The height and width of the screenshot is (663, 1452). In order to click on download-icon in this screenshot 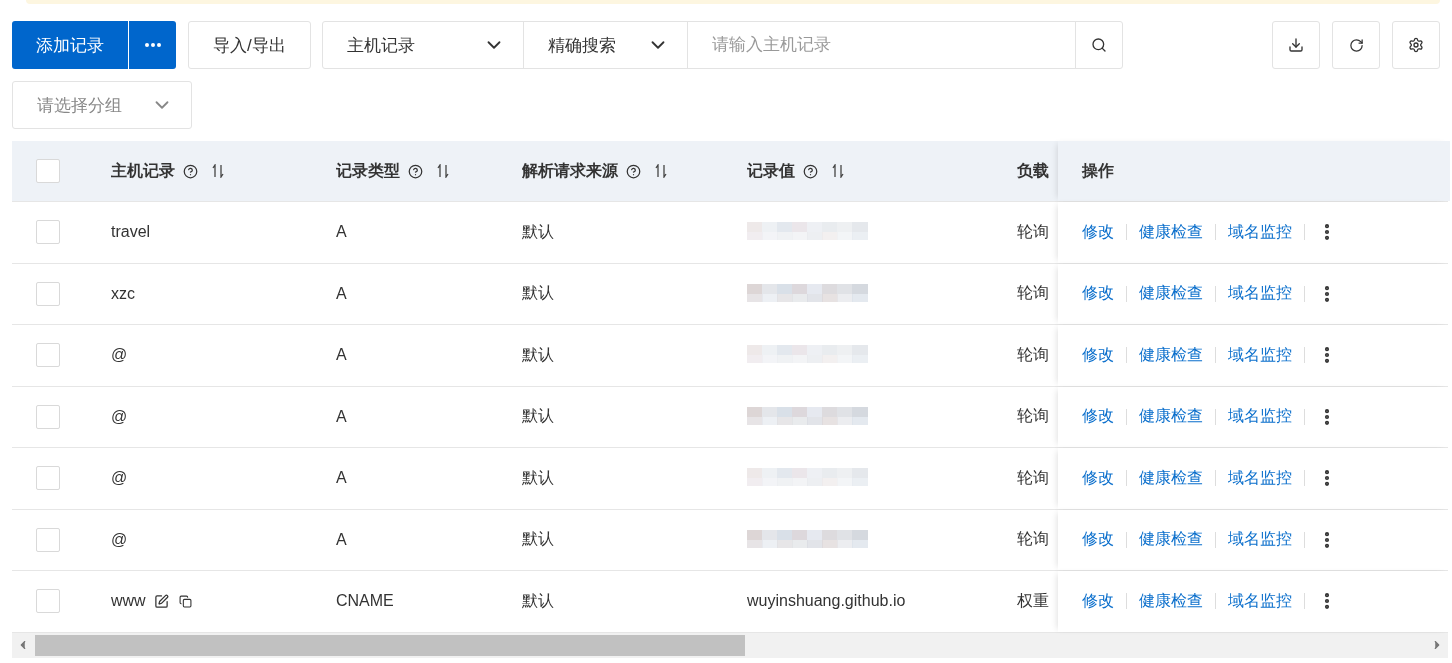, I will do `click(1296, 45)`.